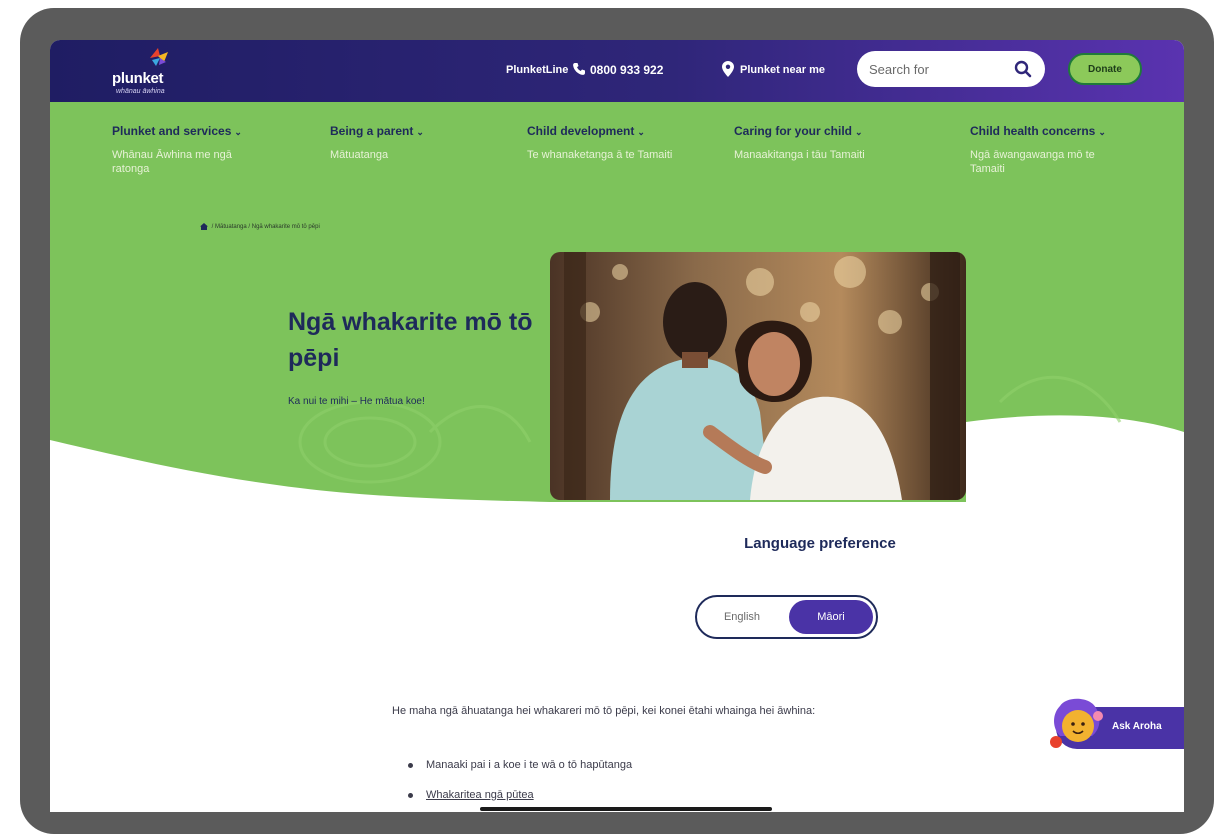 Image resolution: width=1214 pixels, height=834 pixels. Describe the element at coordinates (626, 70) in the screenshot. I see `phone-number-link: 0800 933 922` at that location.